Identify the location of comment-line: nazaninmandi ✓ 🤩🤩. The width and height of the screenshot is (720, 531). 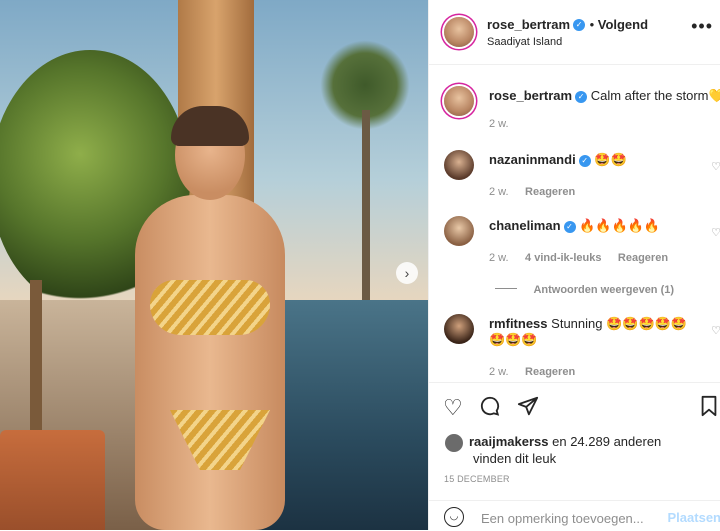
(601, 160).